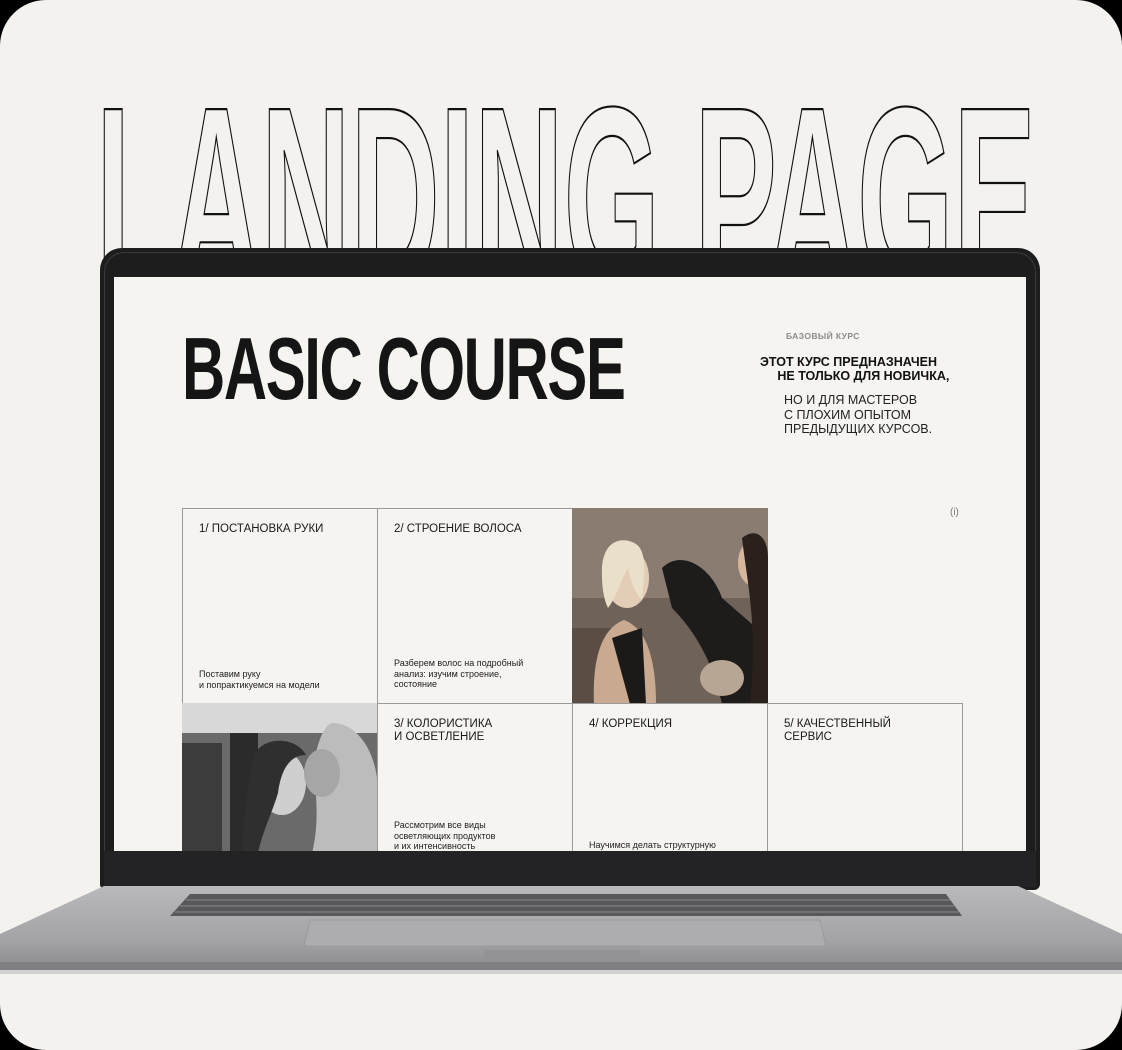 The image size is (1122, 1050). Describe the element at coordinates (458, 529) in the screenshot. I see `module-title: 2/ СТРОЕНИЕ ВОЛОСА` at that location.